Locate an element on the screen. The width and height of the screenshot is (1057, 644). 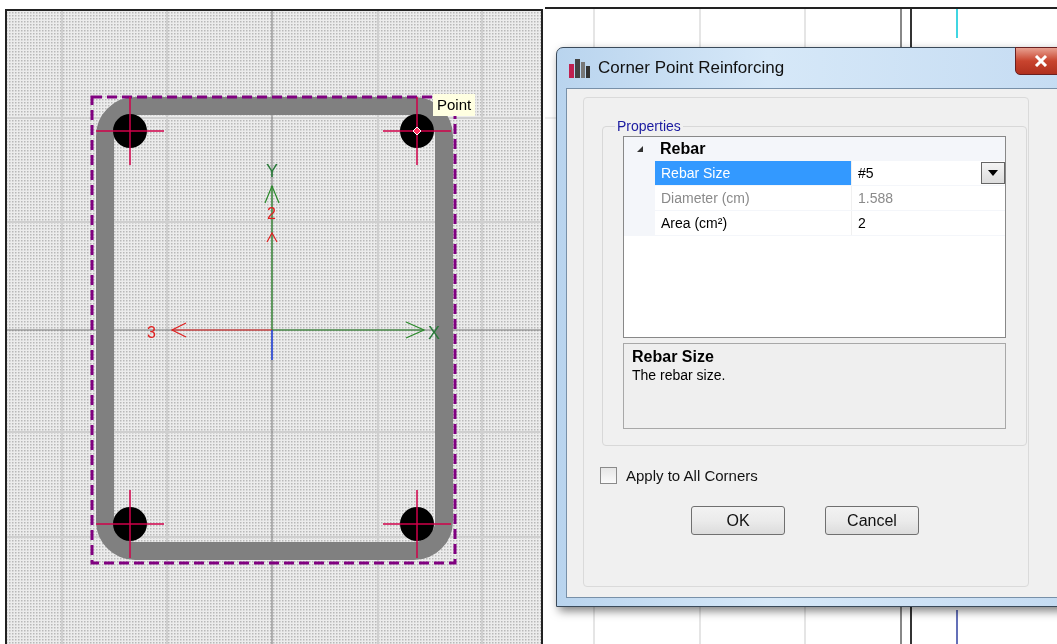
property-value: 2 is located at coordinates (928, 223).